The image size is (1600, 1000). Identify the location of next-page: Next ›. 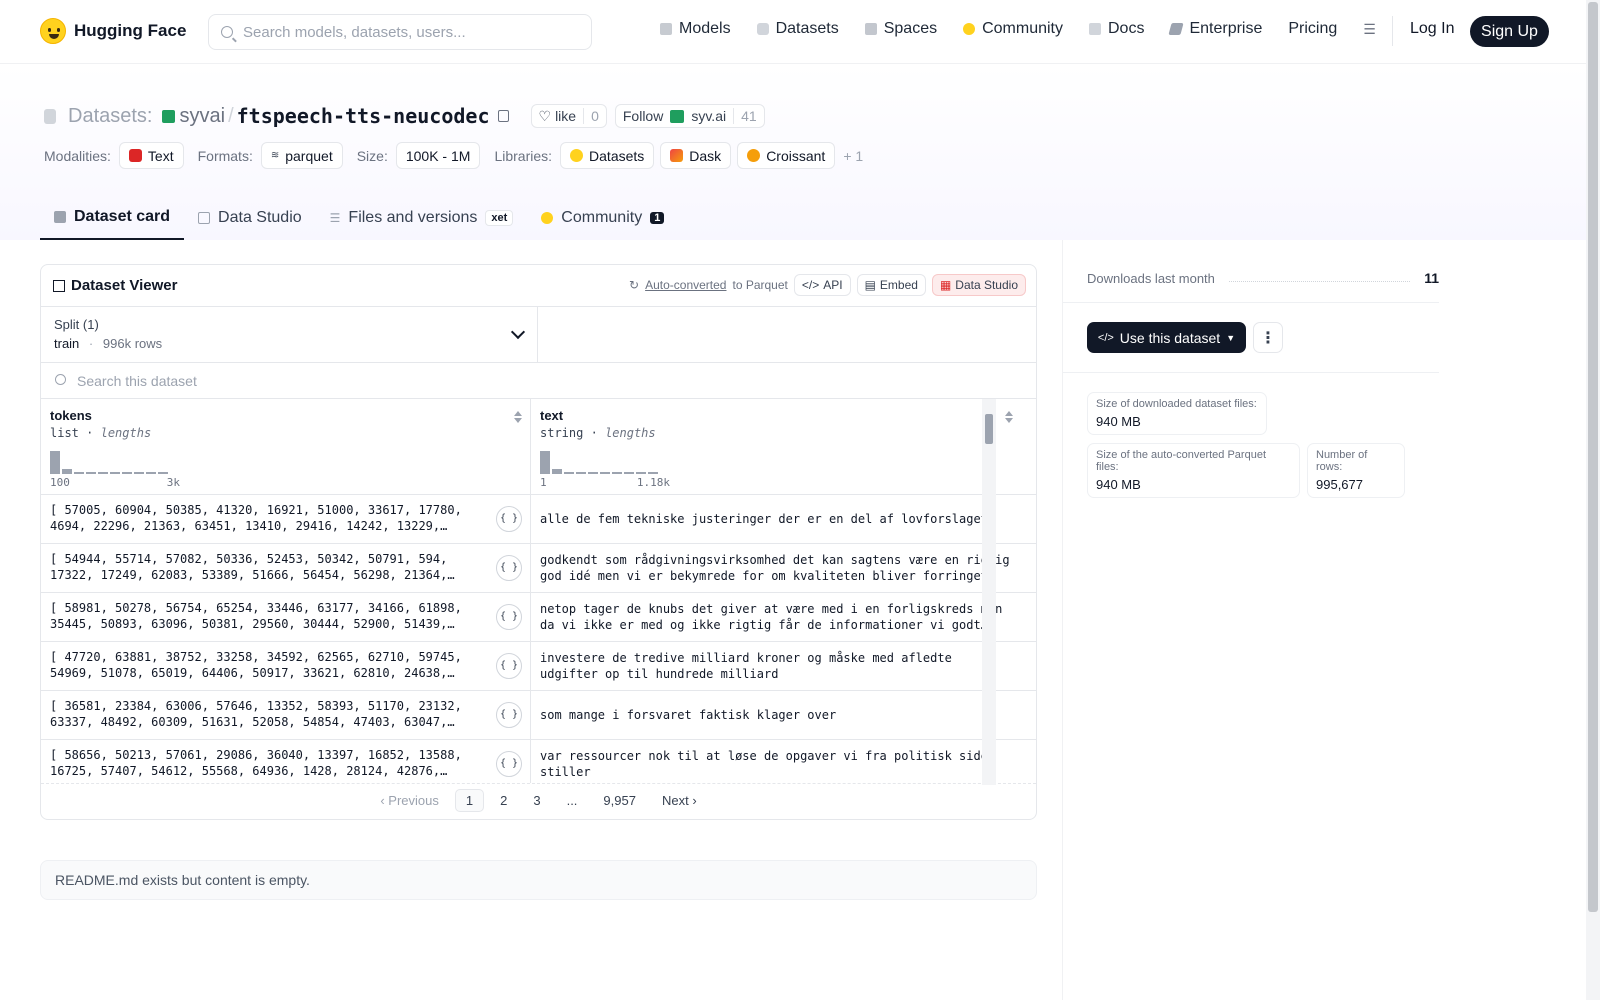
(679, 800).